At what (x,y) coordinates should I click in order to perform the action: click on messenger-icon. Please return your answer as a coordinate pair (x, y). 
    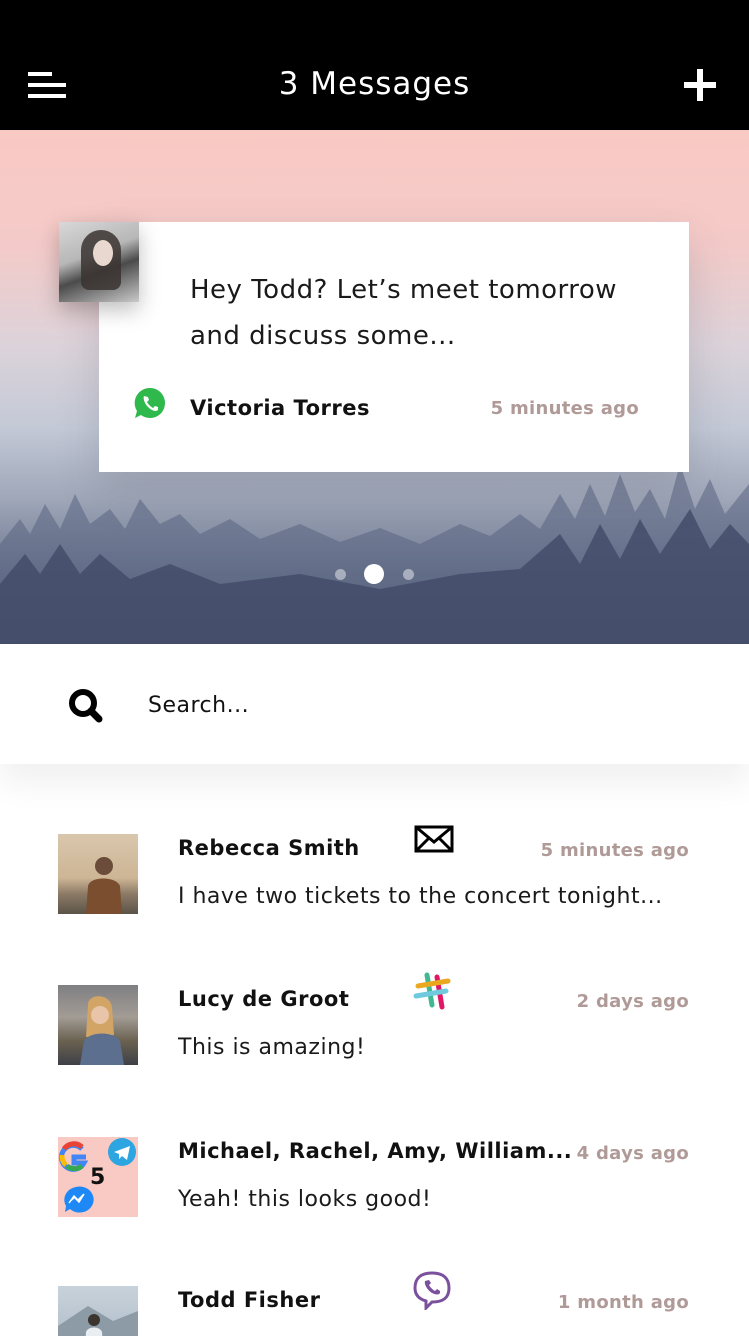
    Looking at the image, I should click on (79, 1199).